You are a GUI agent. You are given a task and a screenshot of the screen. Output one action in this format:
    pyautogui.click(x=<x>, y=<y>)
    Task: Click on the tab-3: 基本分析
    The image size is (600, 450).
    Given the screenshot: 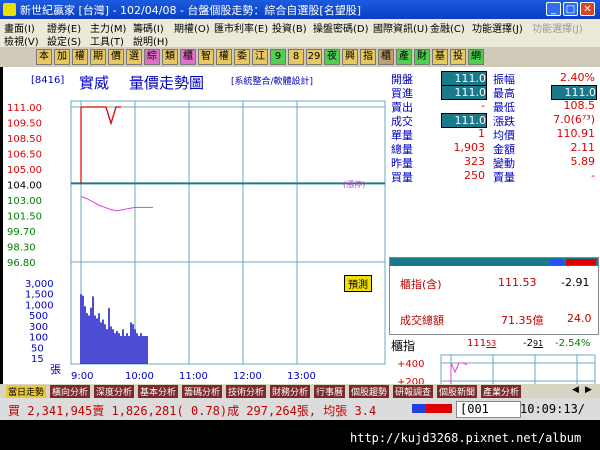 What is the action you would take?
    pyautogui.click(x=158, y=391)
    